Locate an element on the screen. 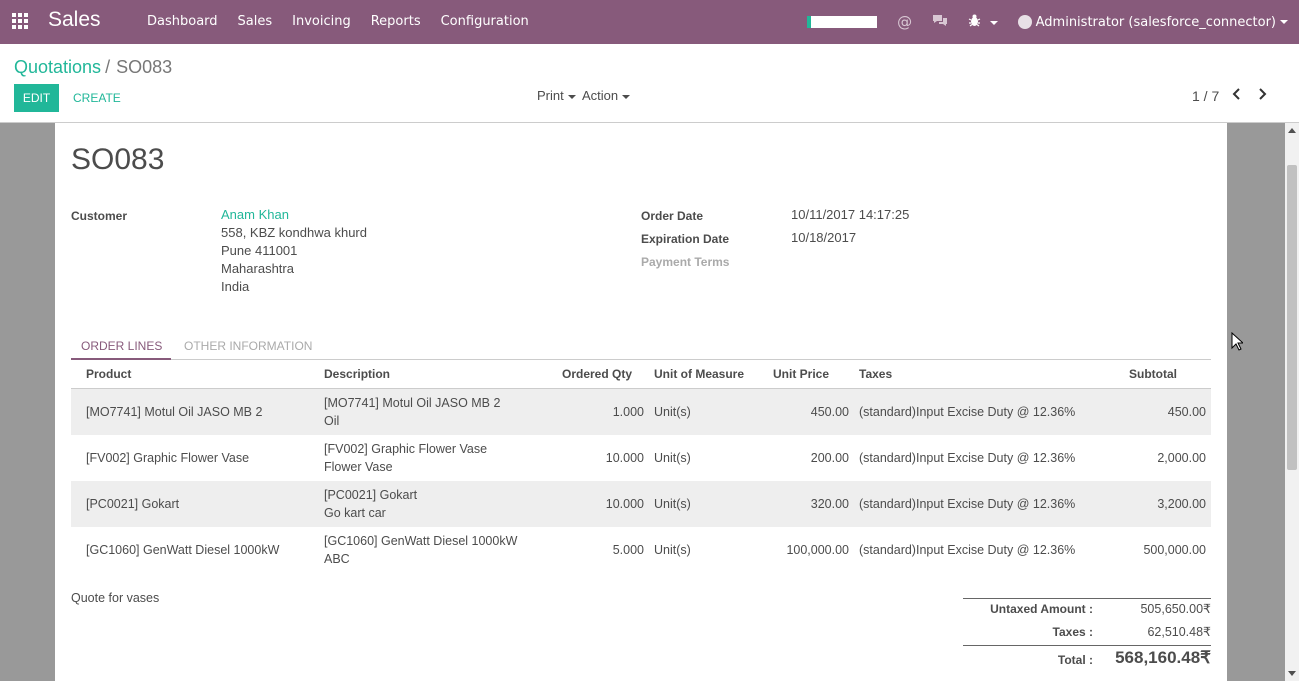  chat-bubbles-icon is located at coordinates (940, 22).